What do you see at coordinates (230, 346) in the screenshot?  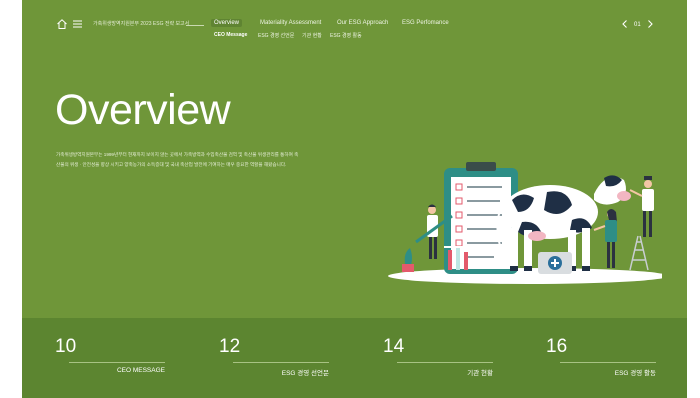 I see `index-card-number: 12` at bounding box center [230, 346].